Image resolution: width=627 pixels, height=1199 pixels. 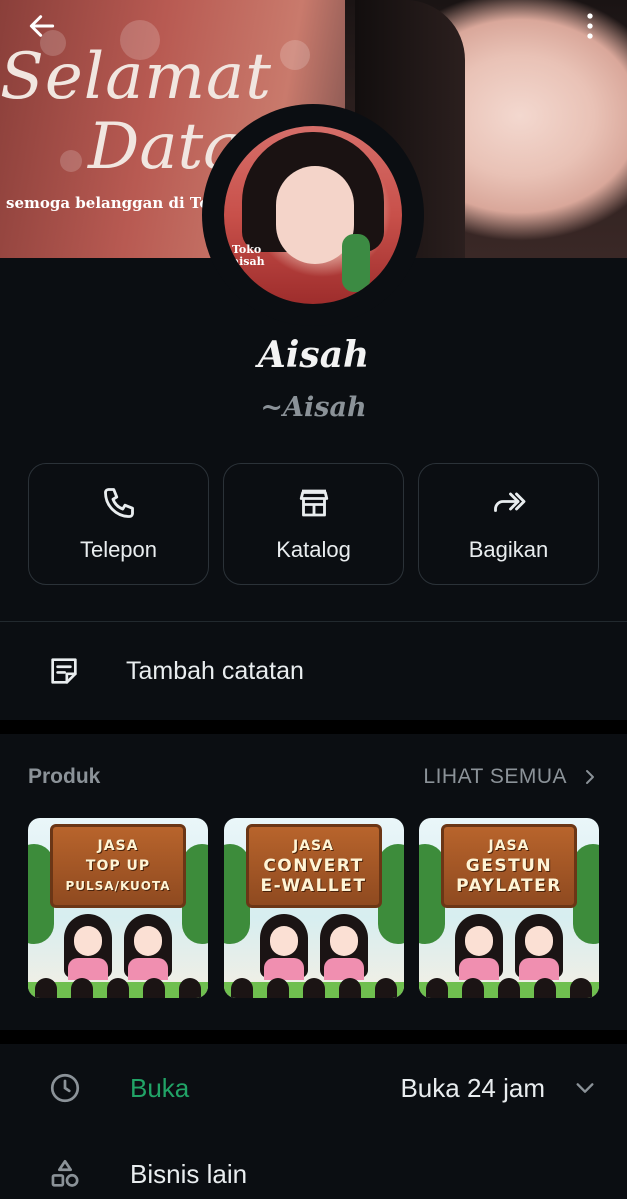 I want to click on product-title-line: TOP UP, so click(x=118, y=866).